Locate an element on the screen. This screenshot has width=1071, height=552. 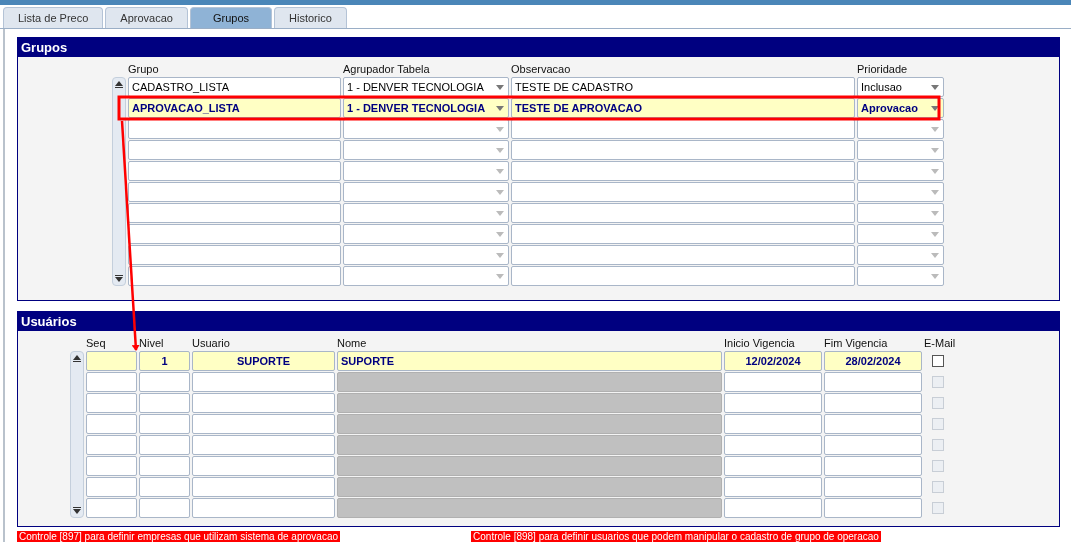
column-label: Fim Vigencia is located at coordinates (856, 344).